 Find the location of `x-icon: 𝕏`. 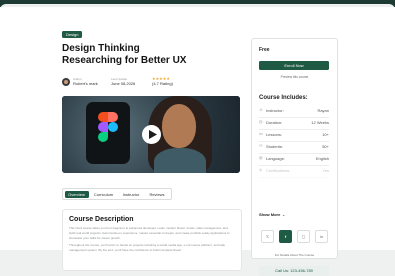

x-icon: 𝕏 is located at coordinates (267, 236).